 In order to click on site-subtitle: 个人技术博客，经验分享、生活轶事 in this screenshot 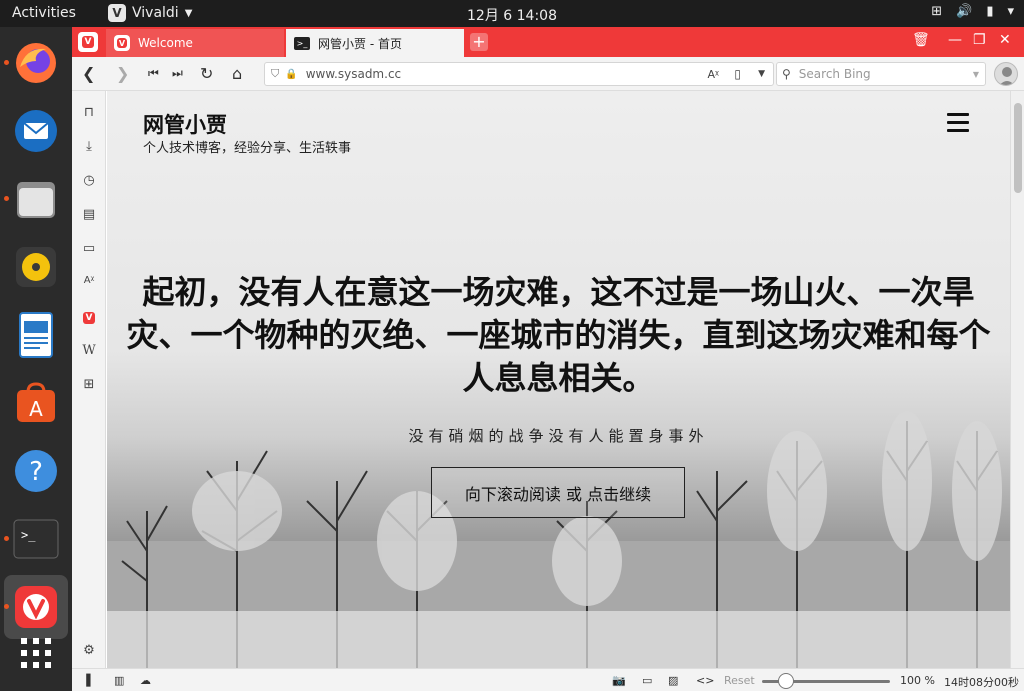, I will do `click(247, 148)`.